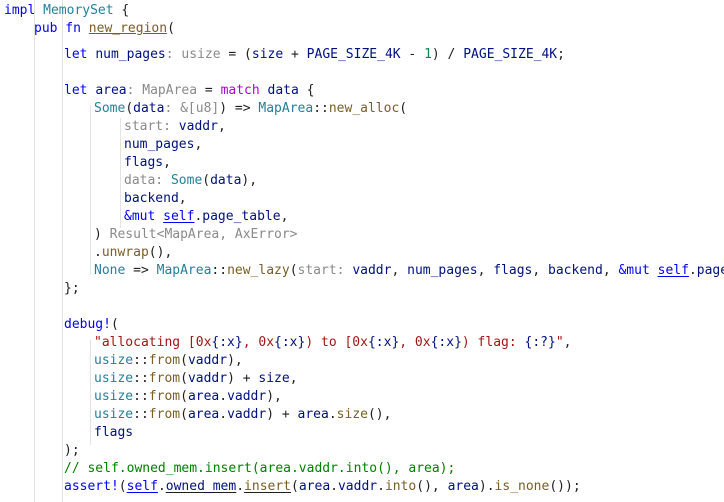 The image size is (724, 502). Describe the element at coordinates (91, 325) in the screenshot. I see `code-line: debug! (` at that location.